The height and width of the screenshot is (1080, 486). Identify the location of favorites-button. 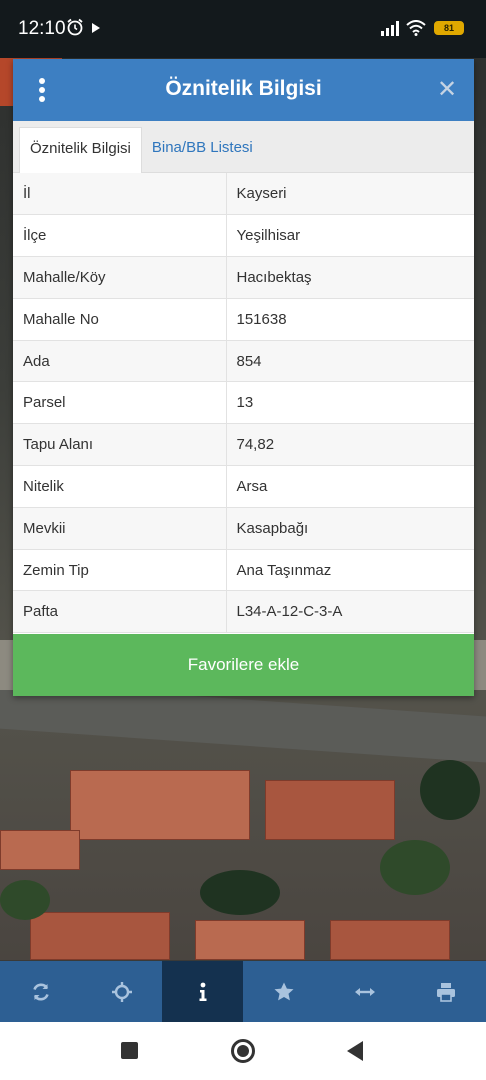
(283, 991).